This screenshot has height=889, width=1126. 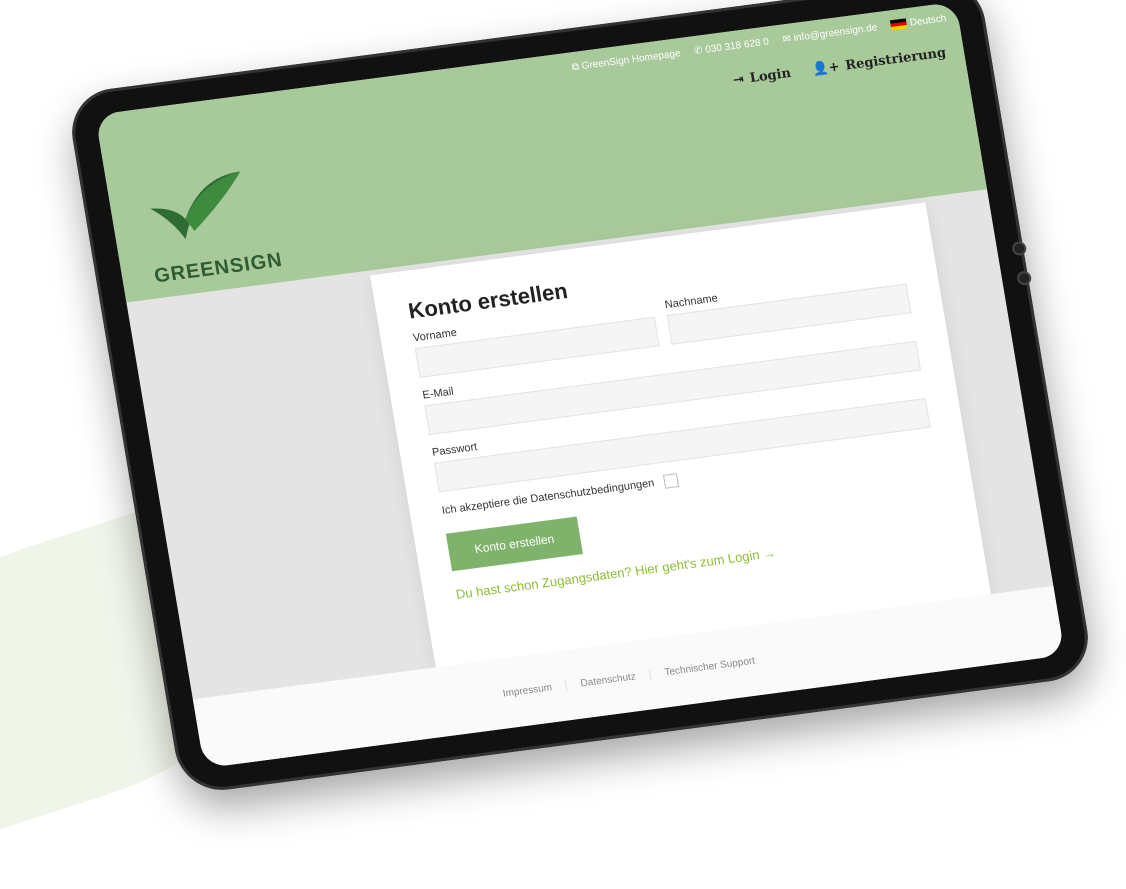 What do you see at coordinates (826, 68) in the screenshot?
I see `user-plus-icon: 👤+` at bounding box center [826, 68].